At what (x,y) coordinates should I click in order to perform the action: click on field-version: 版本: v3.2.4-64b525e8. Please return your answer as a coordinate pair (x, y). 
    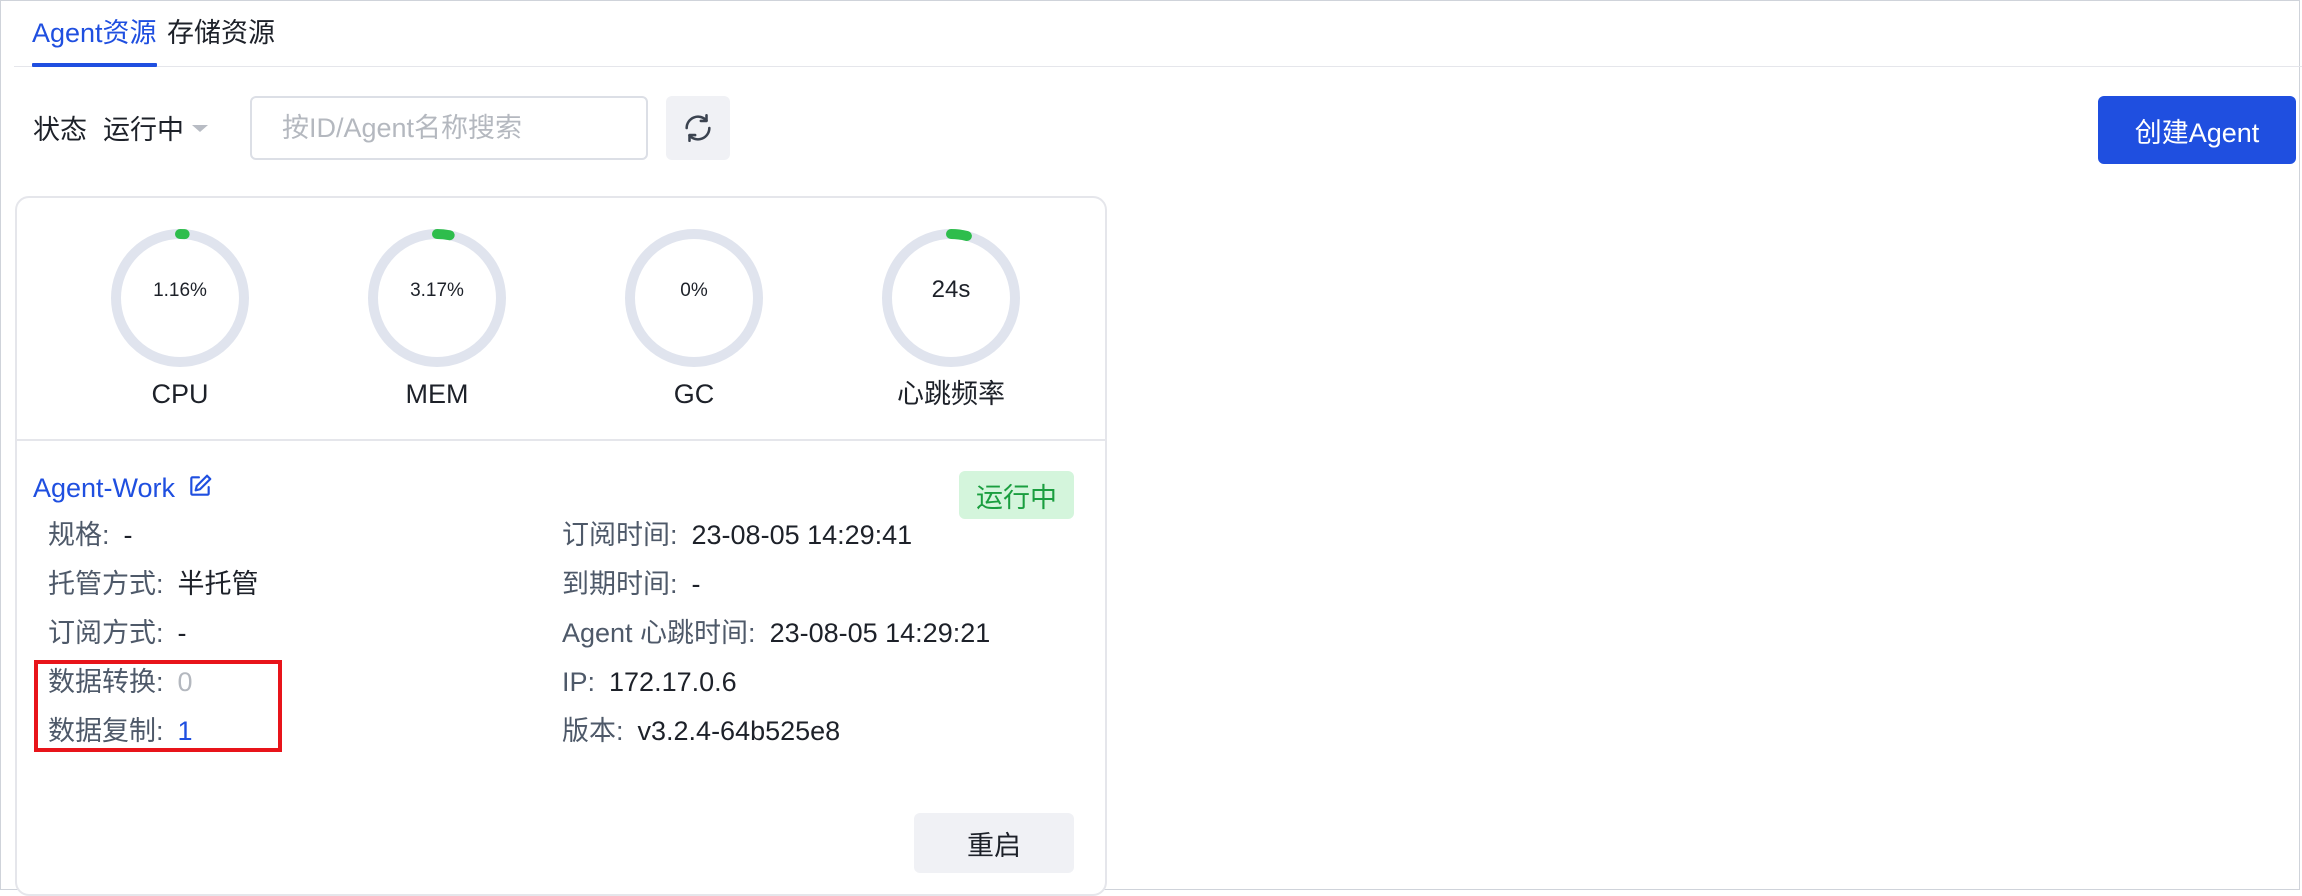
    Looking at the image, I should click on (701, 731).